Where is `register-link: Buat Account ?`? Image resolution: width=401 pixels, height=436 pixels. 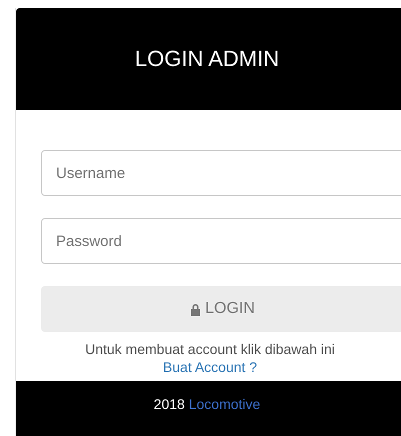 register-link: Buat Account ? is located at coordinates (210, 367).